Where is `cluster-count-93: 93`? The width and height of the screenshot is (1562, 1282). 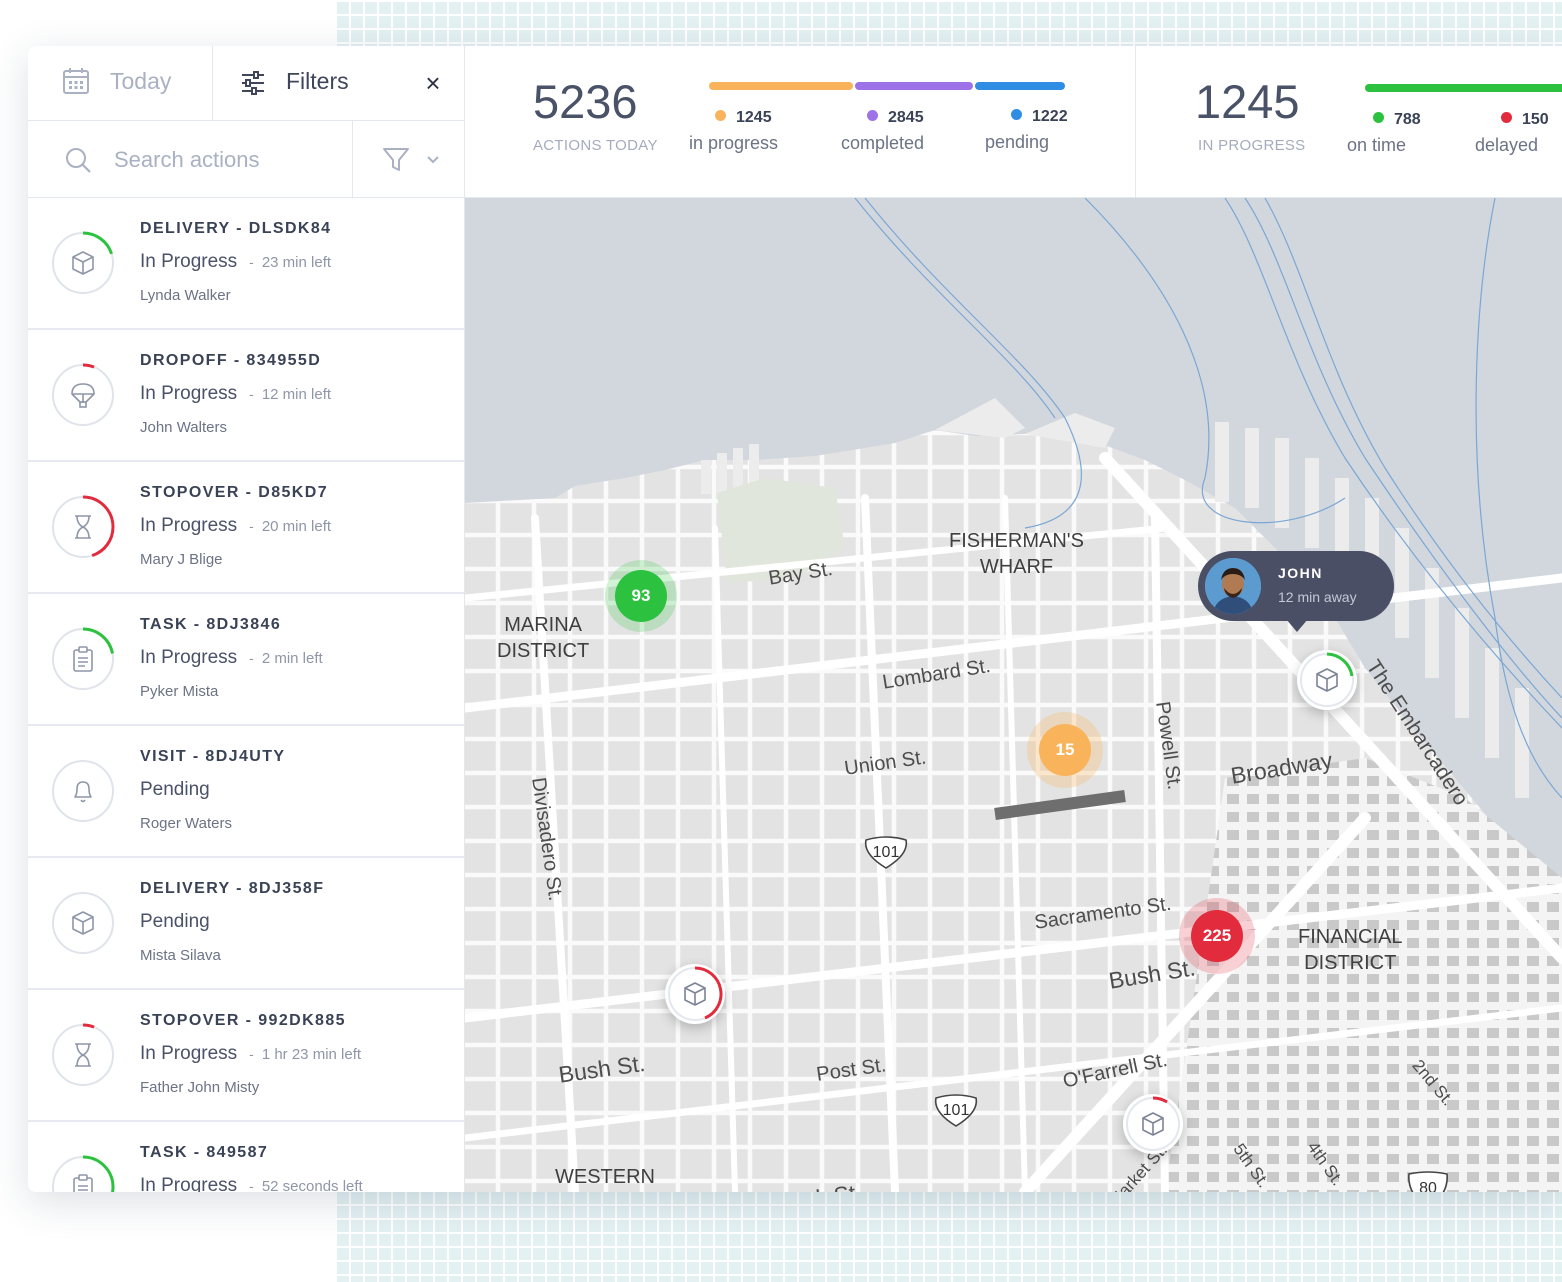 cluster-count-93: 93 is located at coordinates (641, 596).